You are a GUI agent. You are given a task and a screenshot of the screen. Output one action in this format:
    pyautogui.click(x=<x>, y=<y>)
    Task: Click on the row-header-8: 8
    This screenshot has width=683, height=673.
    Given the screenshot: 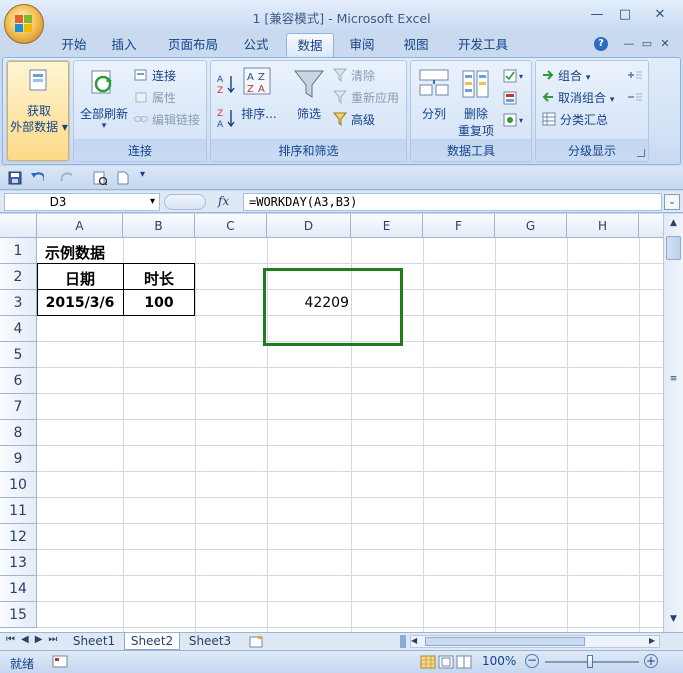 What is the action you would take?
    pyautogui.click(x=18, y=433)
    